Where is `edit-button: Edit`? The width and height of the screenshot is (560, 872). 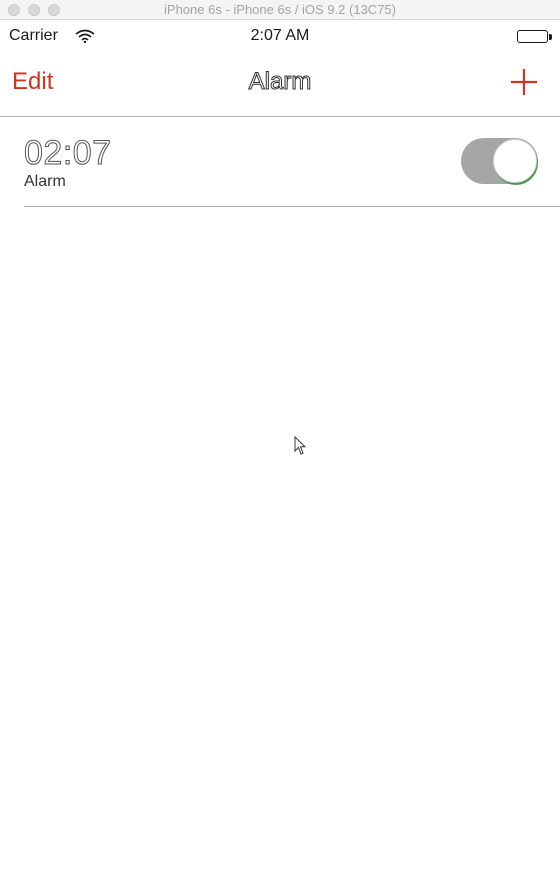 edit-button: Edit is located at coordinates (32, 82).